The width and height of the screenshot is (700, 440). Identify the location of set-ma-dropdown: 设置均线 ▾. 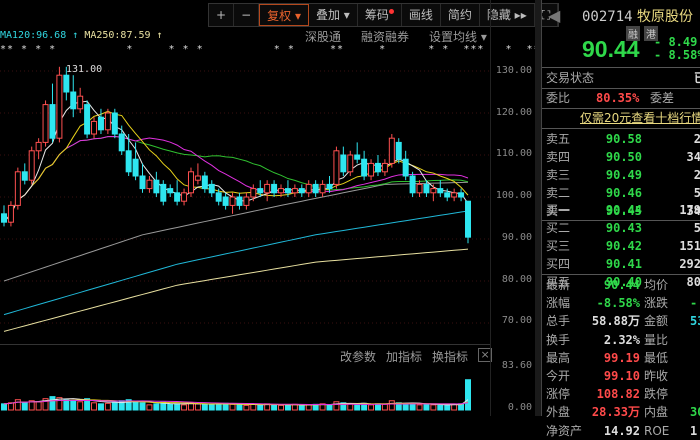
(458, 36).